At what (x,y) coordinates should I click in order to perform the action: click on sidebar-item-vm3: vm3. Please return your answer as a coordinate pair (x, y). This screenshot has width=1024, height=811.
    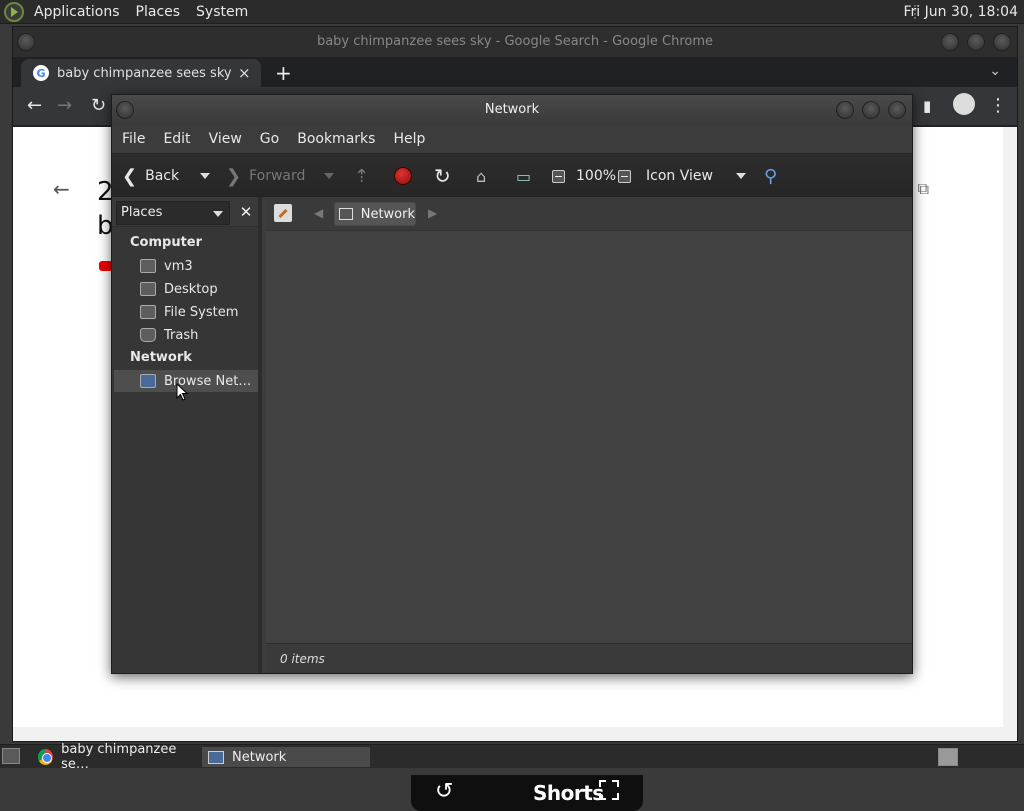
    Looking at the image, I should click on (166, 266).